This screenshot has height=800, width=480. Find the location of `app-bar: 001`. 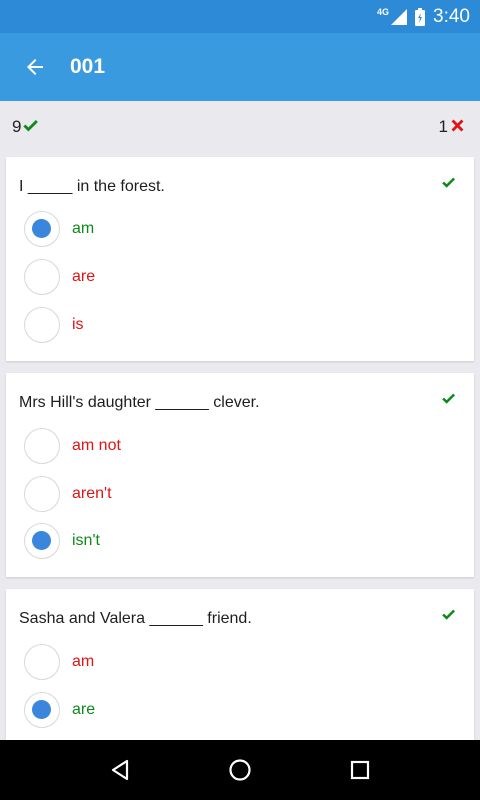

app-bar: 001 is located at coordinates (240, 67).